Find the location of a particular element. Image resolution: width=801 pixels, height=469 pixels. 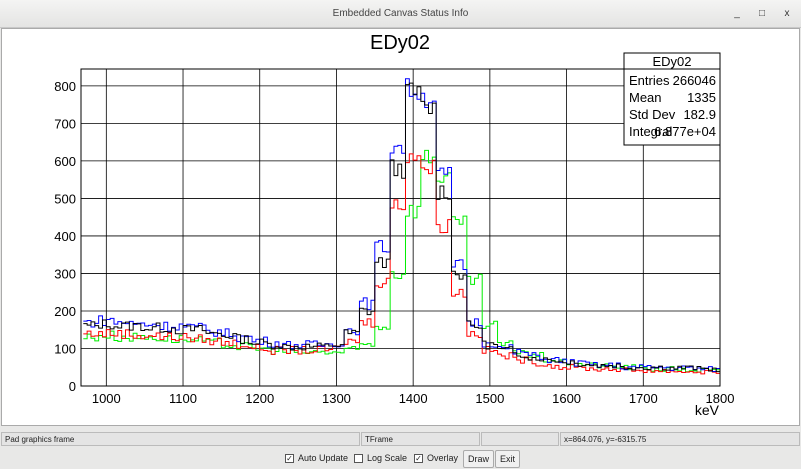

status-class: TFrame is located at coordinates (420, 439).